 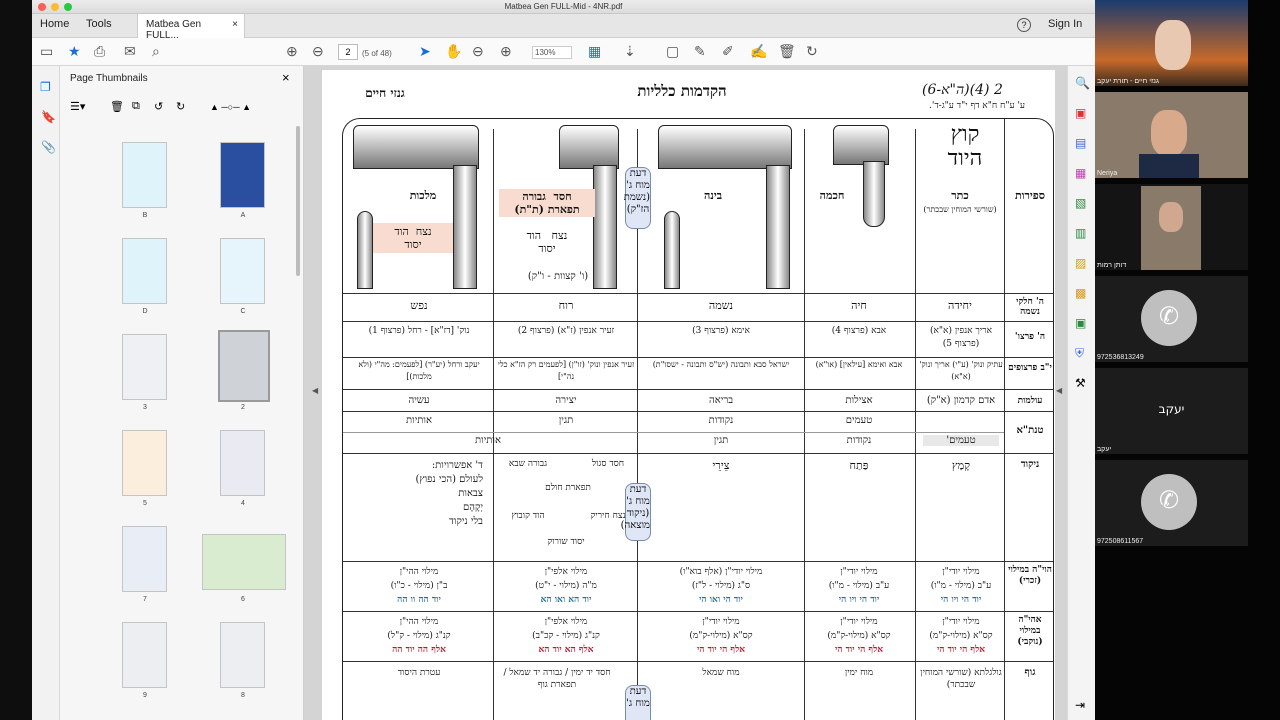 I want to click on zoom-in-icon: ⊕, so click(x=506, y=51).